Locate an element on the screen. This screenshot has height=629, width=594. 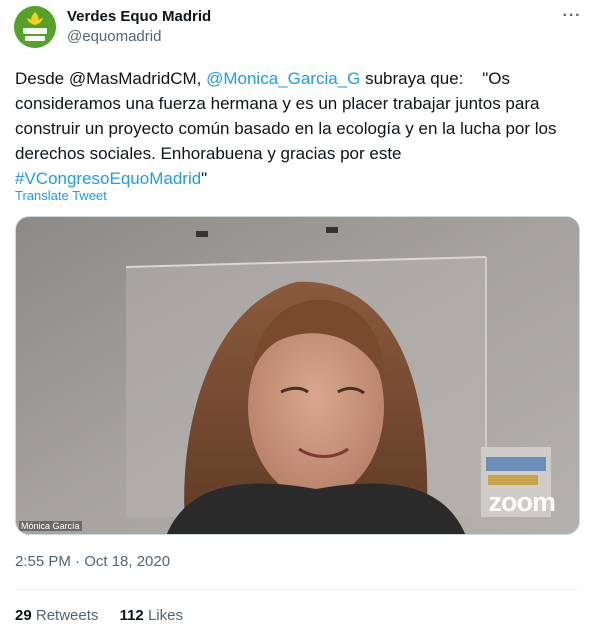
engagement-stats: 29 Retweets 112 Likes is located at coordinates (107, 615).